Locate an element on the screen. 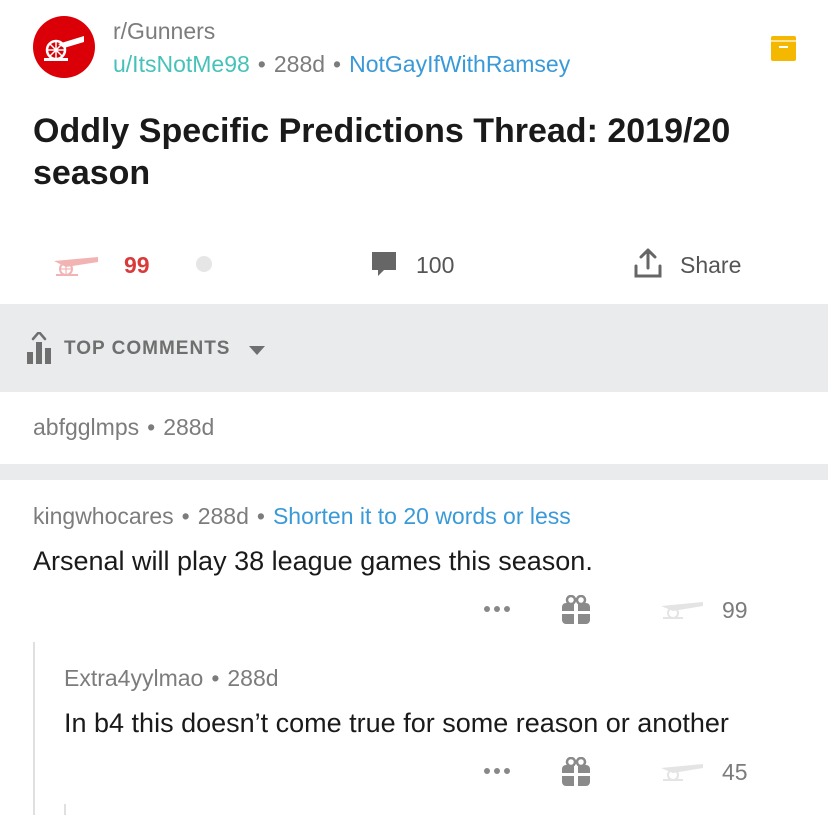  post-age: 288d is located at coordinates (299, 64).